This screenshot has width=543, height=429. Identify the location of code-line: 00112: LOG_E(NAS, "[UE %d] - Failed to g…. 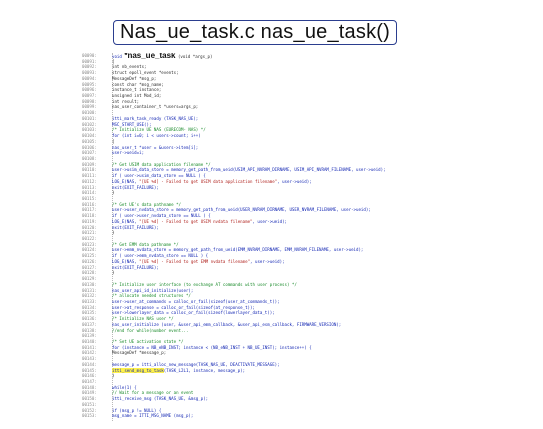
(197, 181).